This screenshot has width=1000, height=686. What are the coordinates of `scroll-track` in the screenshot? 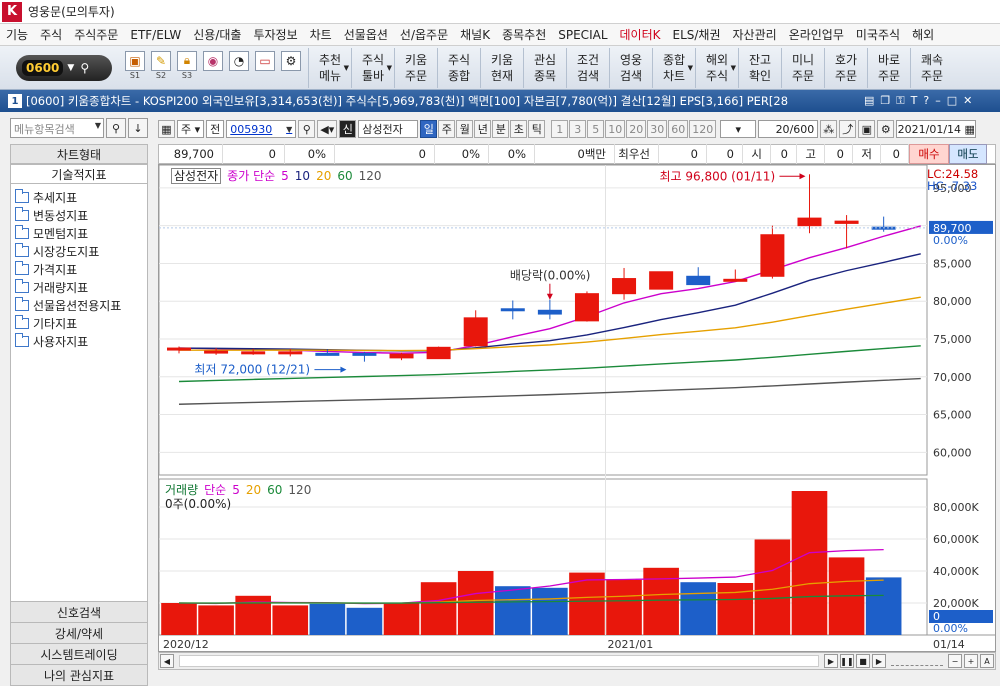 It's located at (499, 661).